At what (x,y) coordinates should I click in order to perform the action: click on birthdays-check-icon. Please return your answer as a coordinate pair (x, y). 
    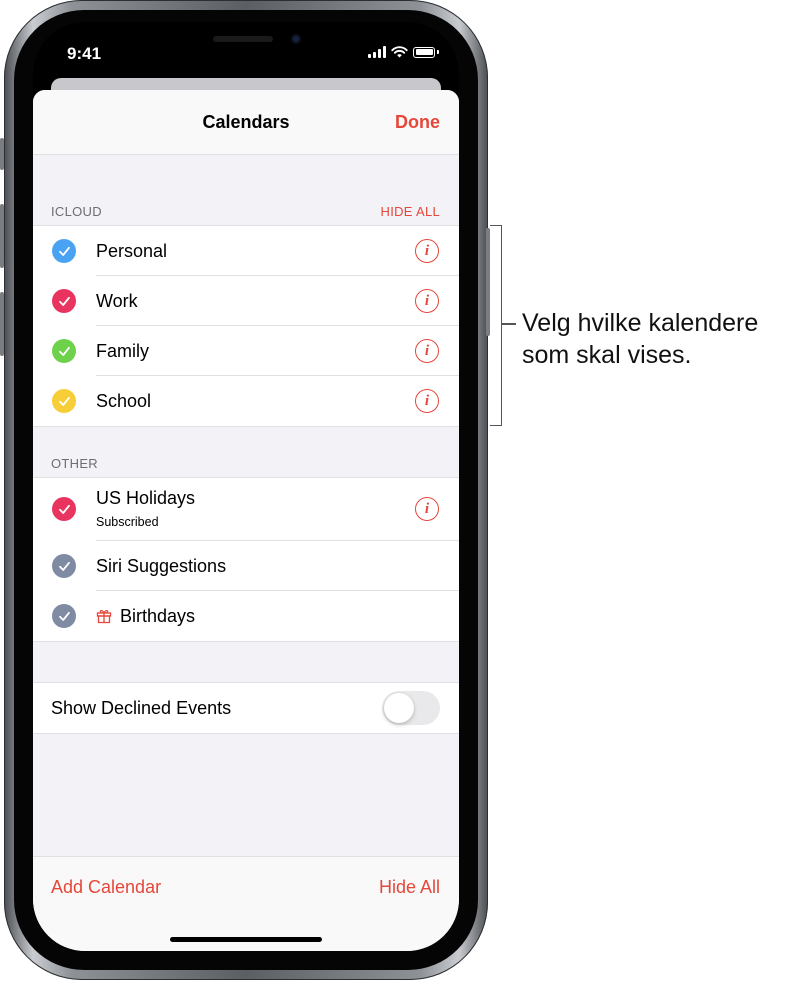
    Looking at the image, I should click on (64, 616).